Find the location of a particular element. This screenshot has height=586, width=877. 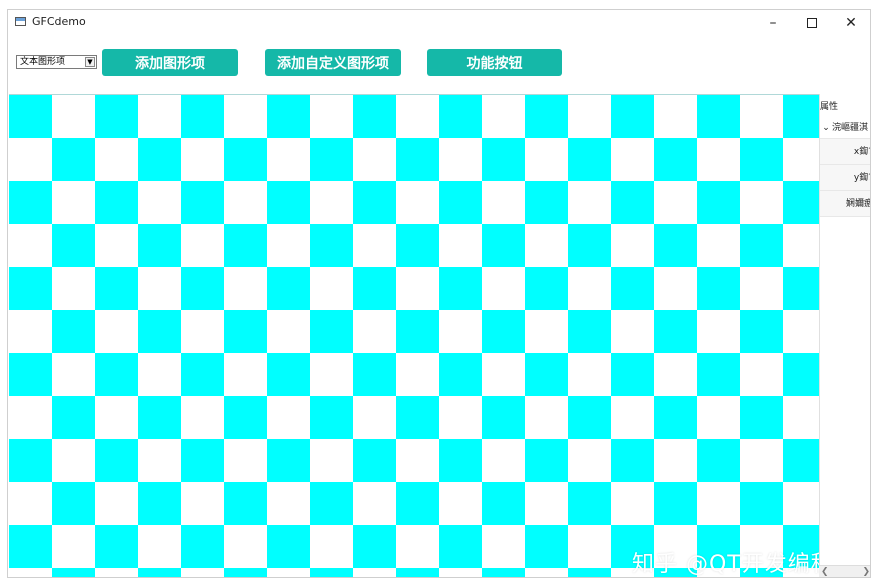

property-row-label: x鍧? is located at coordinates (861, 152).